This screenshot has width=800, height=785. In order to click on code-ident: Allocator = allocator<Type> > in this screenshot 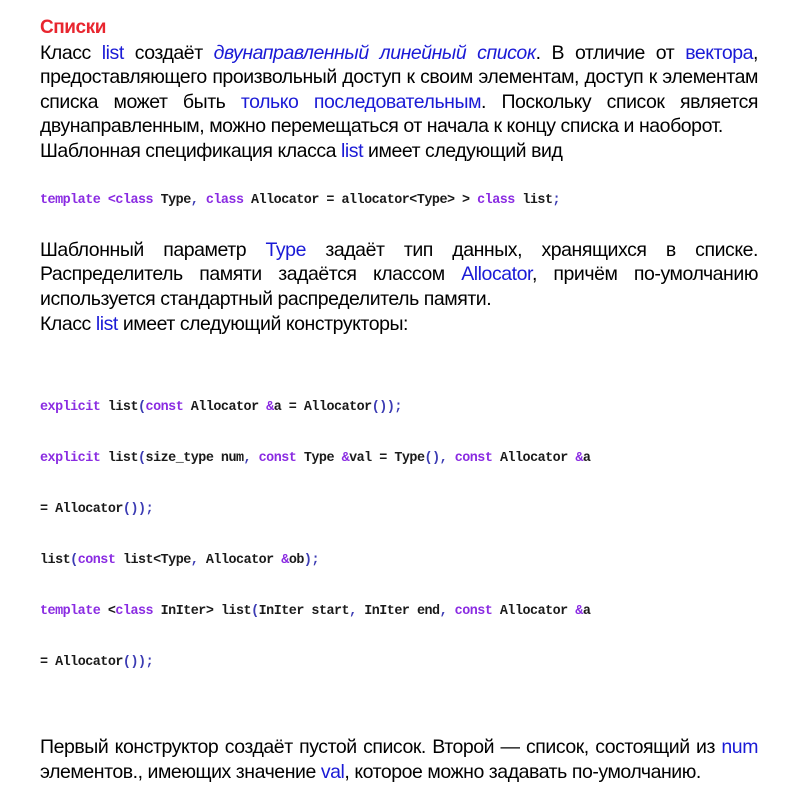, I will do `click(360, 201)`.